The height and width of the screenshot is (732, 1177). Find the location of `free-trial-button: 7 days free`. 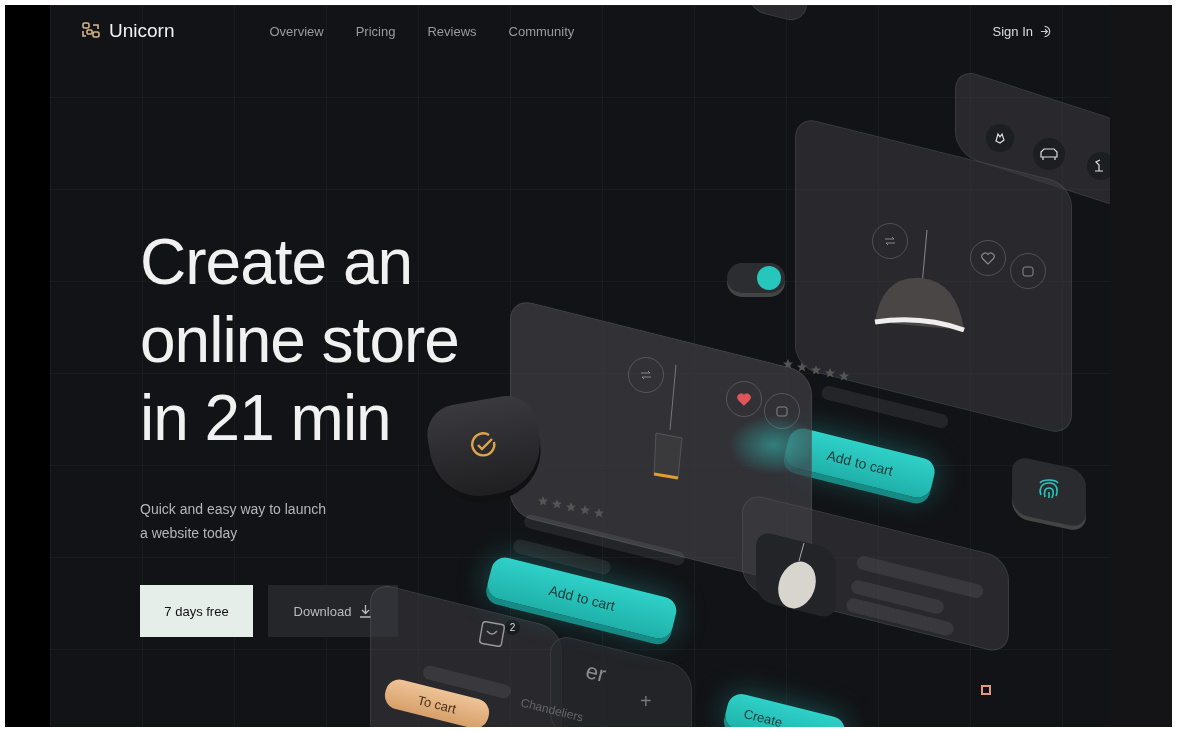

free-trial-button: 7 days free is located at coordinates (196, 611).